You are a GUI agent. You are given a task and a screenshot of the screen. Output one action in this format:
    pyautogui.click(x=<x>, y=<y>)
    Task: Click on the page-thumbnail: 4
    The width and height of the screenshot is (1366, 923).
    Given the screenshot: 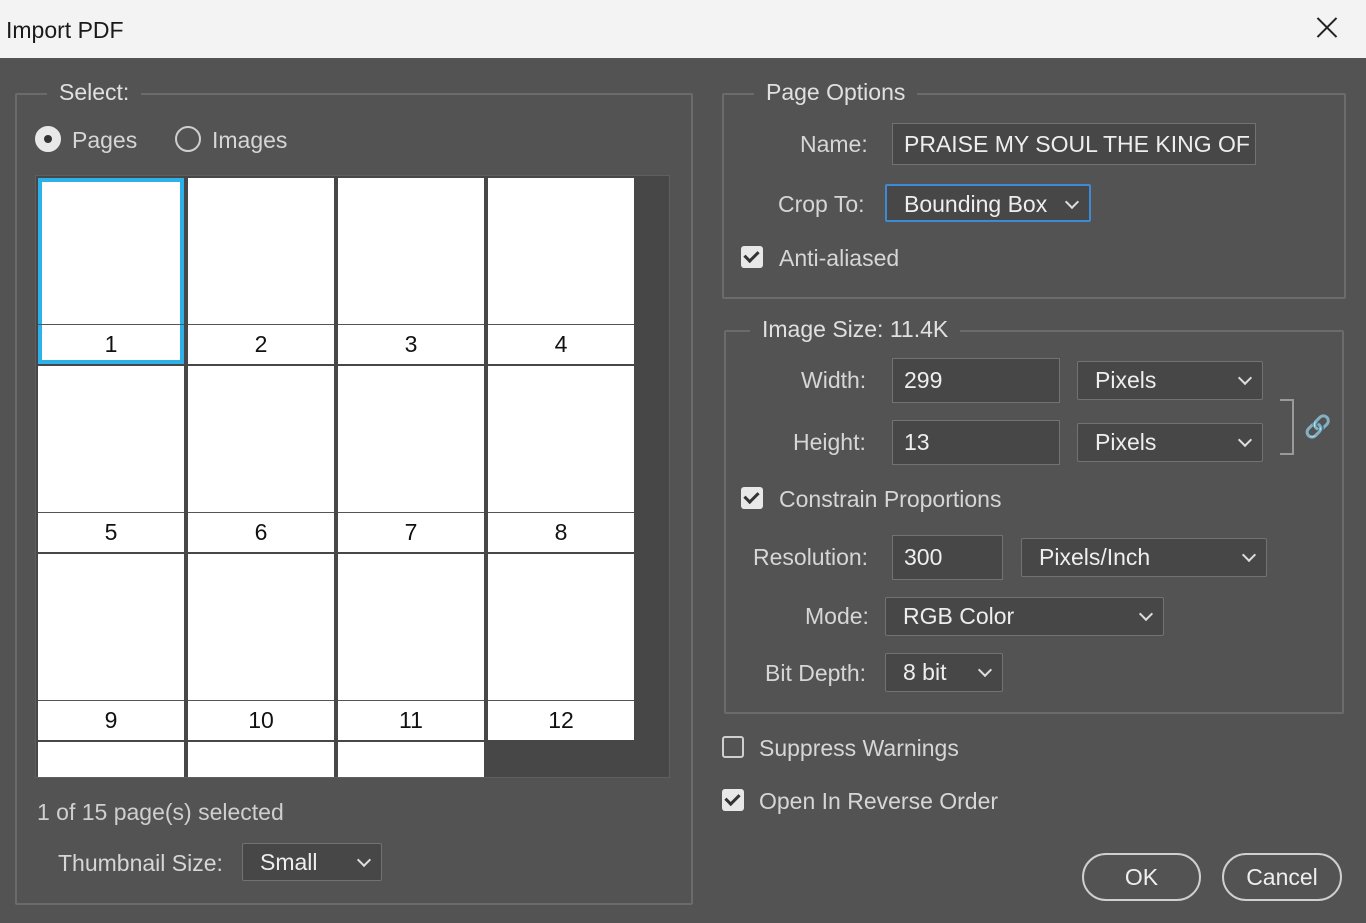 What is the action you would take?
    pyautogui.click(x=561, y=271)
    